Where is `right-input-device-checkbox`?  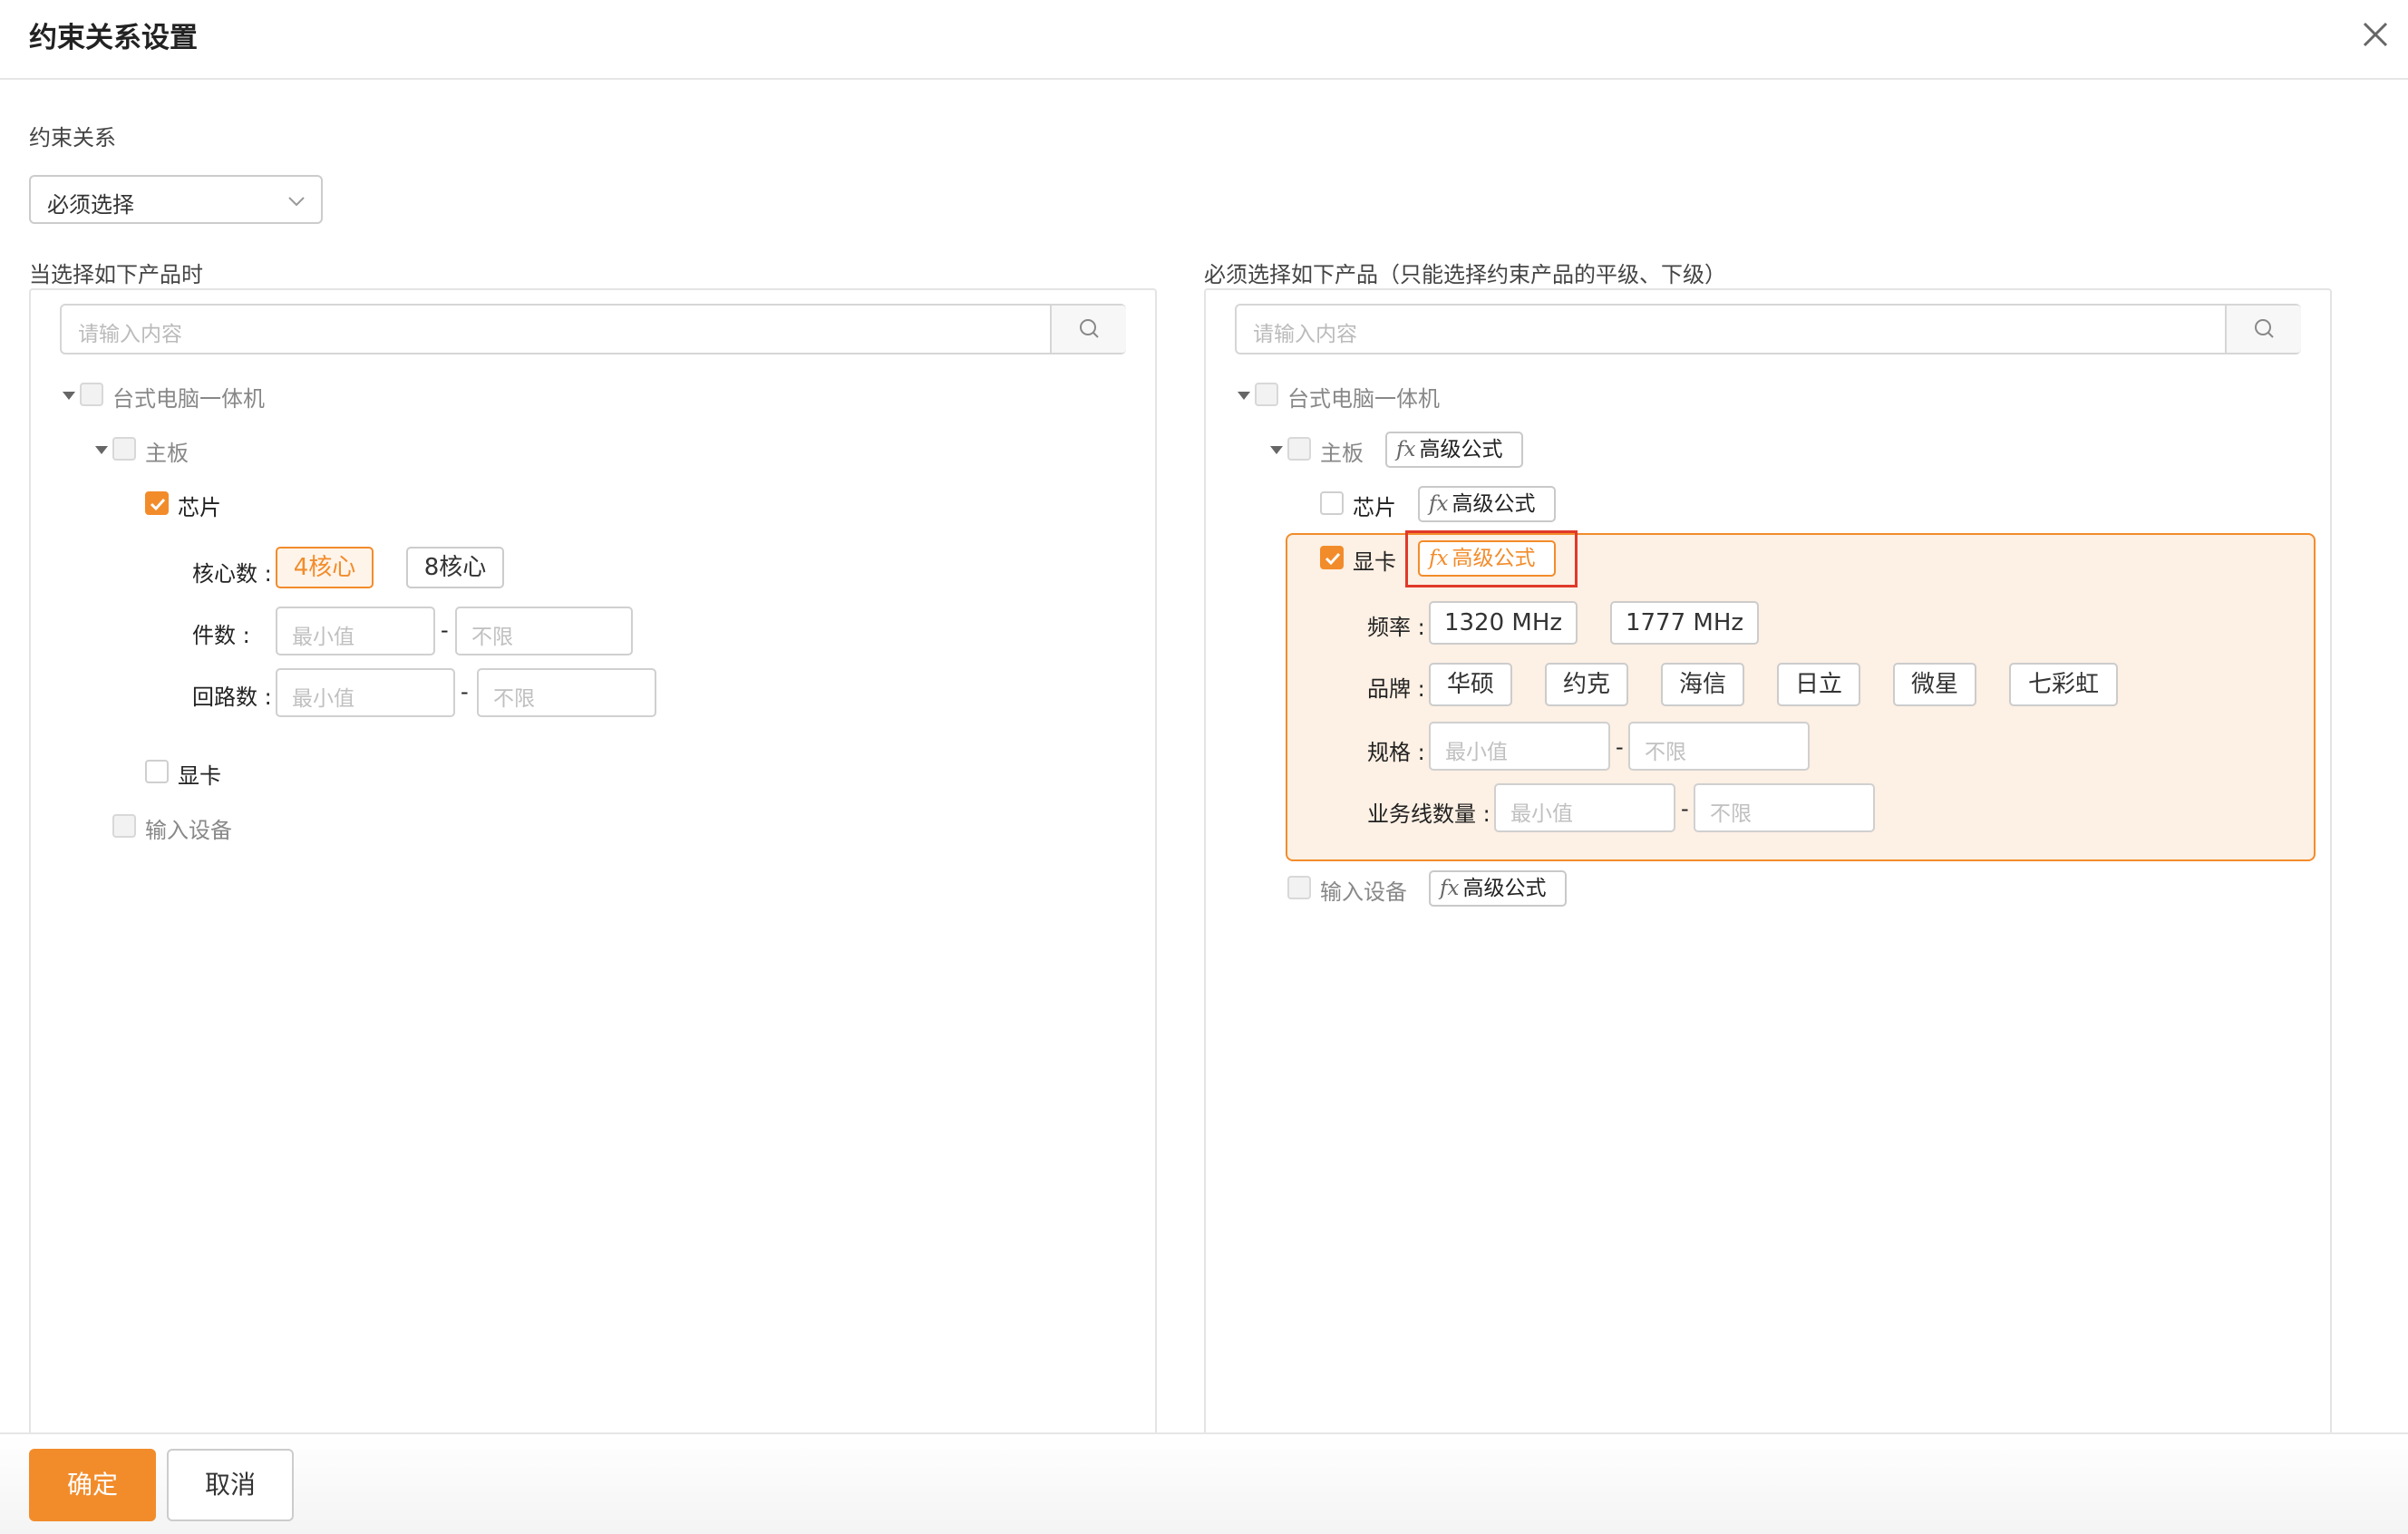 right-input-device-checkbox is located at coordinates (1299, 888).